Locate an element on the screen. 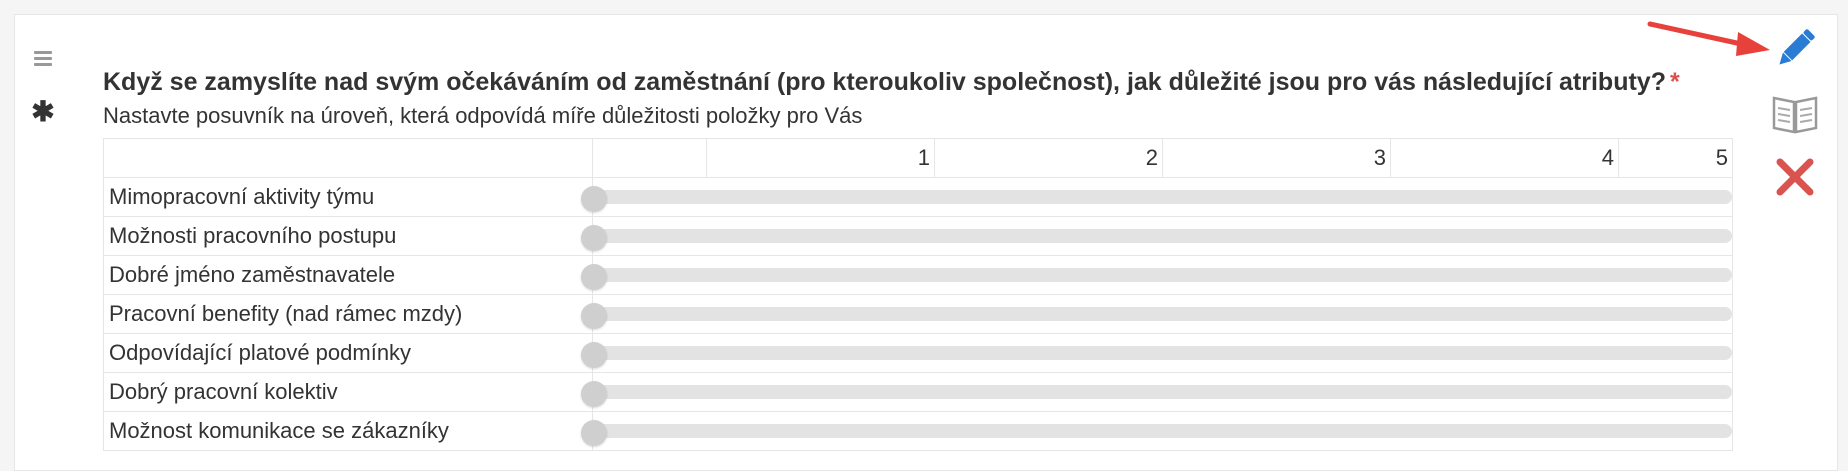 Image resolution: width=1848 pixels, height=471 pixels. close-icon is located at coordinates (1795, 177).